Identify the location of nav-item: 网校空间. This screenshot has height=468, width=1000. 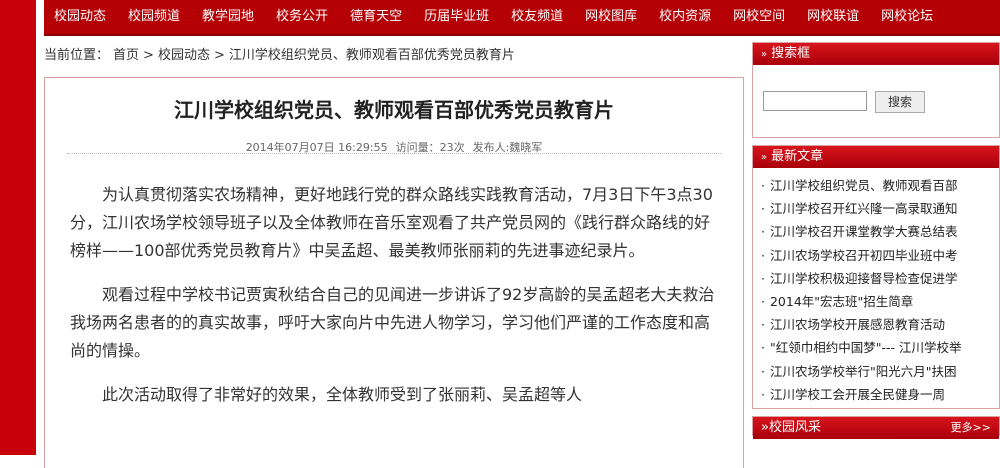
(759, 17).